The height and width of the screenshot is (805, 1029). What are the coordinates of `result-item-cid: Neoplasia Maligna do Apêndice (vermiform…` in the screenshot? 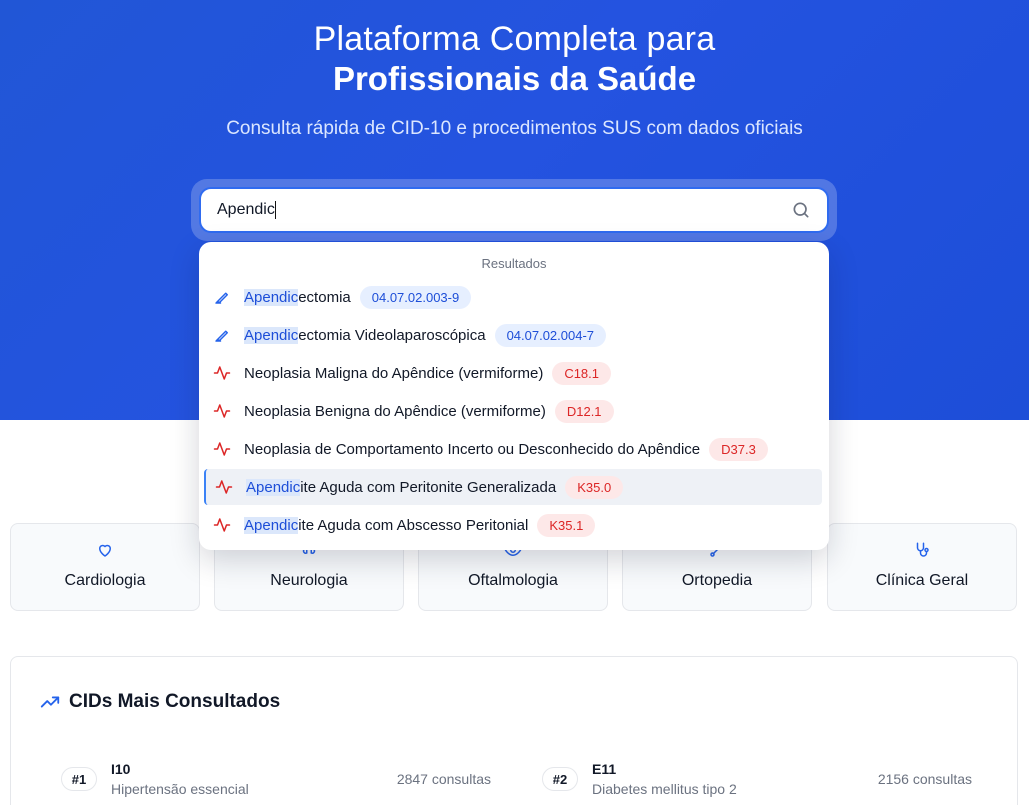 It's located at (513, 373).